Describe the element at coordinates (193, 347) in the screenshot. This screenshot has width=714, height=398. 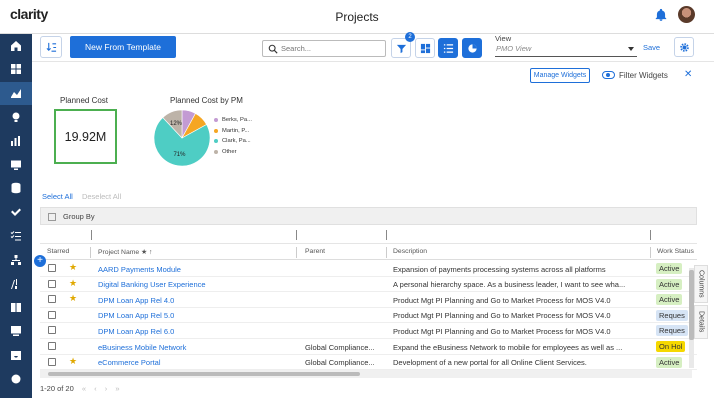
I see `project-name-link: eBusiness Mobile Network` at that location.